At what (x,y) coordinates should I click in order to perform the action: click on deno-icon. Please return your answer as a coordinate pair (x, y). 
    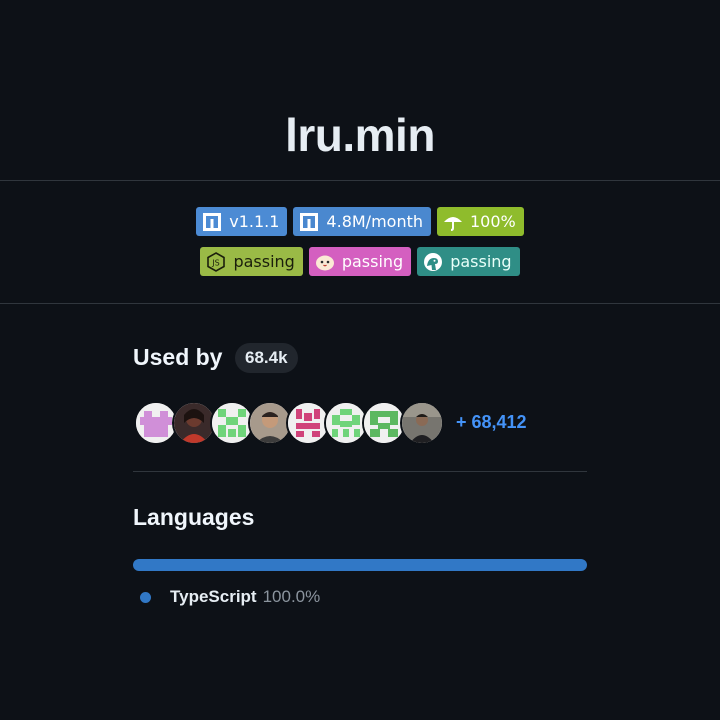
    Looking at the image, I should click on (433, 262).